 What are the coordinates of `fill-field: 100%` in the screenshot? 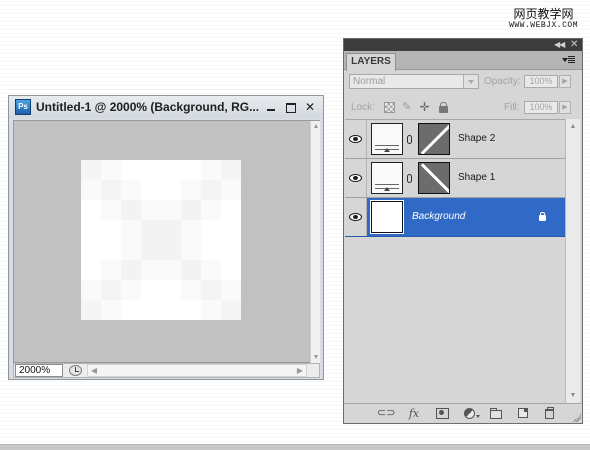 It's located at (541, 107).